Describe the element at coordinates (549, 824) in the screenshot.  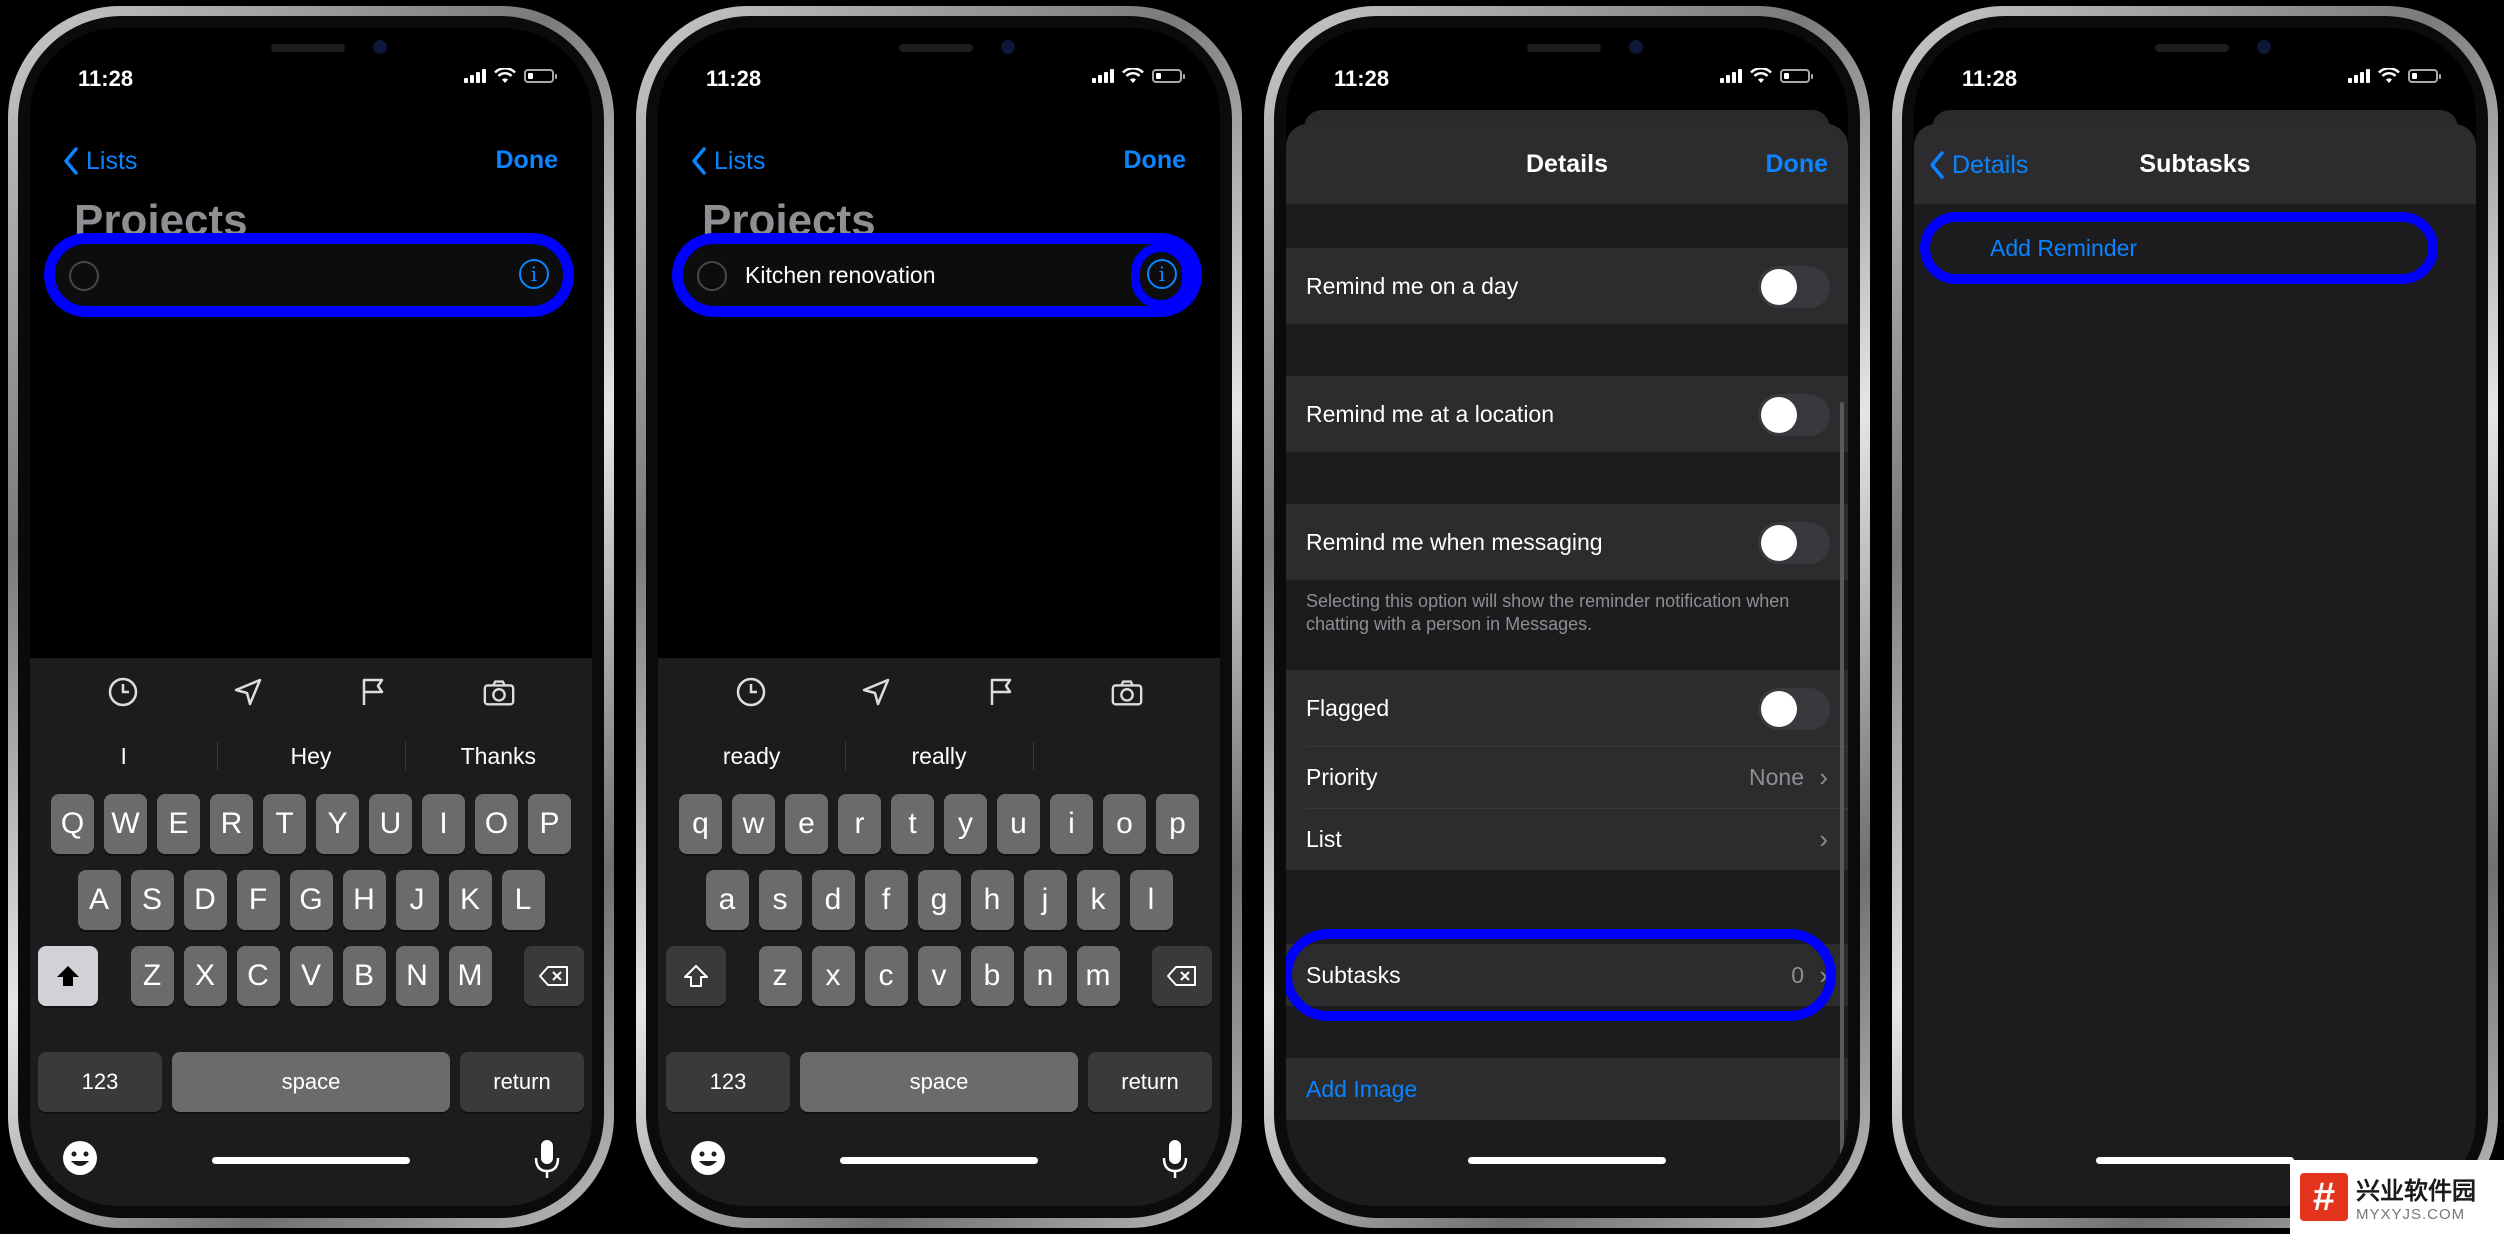
I see `key: P` at that location.